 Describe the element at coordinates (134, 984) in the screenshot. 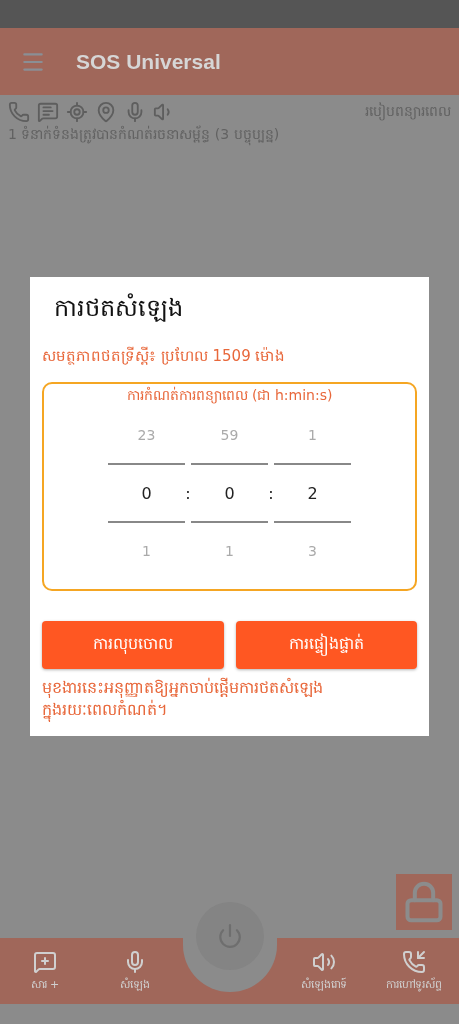

I see `nav-label: សំឡេង` at that location.